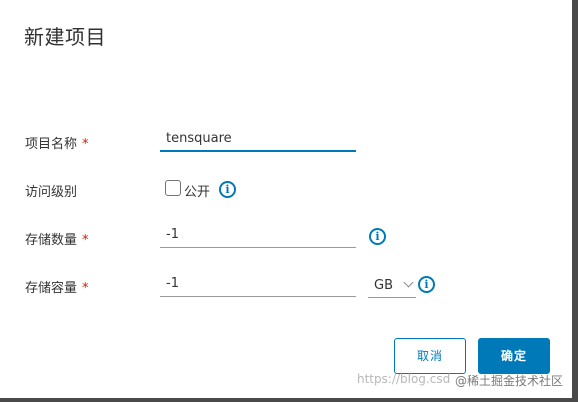  I want to click on storage-count-label: 存储数量 *, so click(57, 238).